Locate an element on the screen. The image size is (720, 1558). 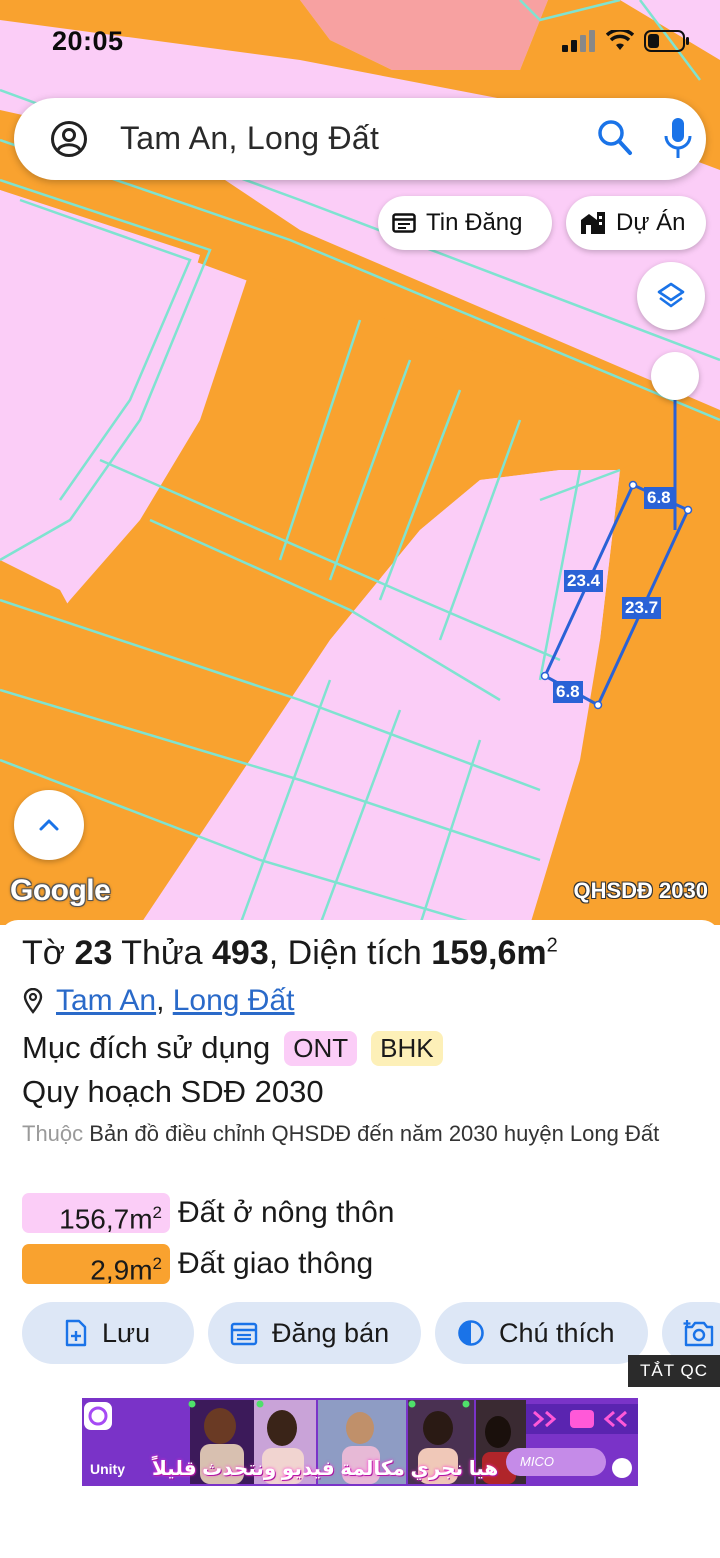
wifi-icon is located at coordinates (620, 40).